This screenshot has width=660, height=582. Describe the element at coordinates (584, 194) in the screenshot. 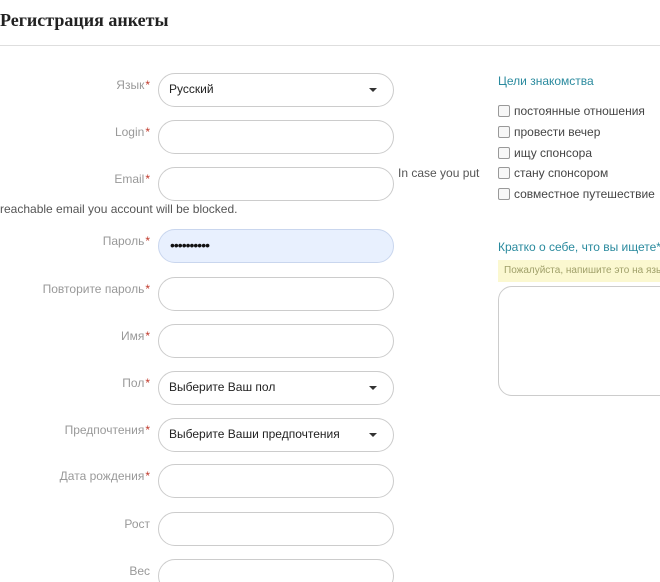

I see `goal-label: совместное путешествие` at that location.